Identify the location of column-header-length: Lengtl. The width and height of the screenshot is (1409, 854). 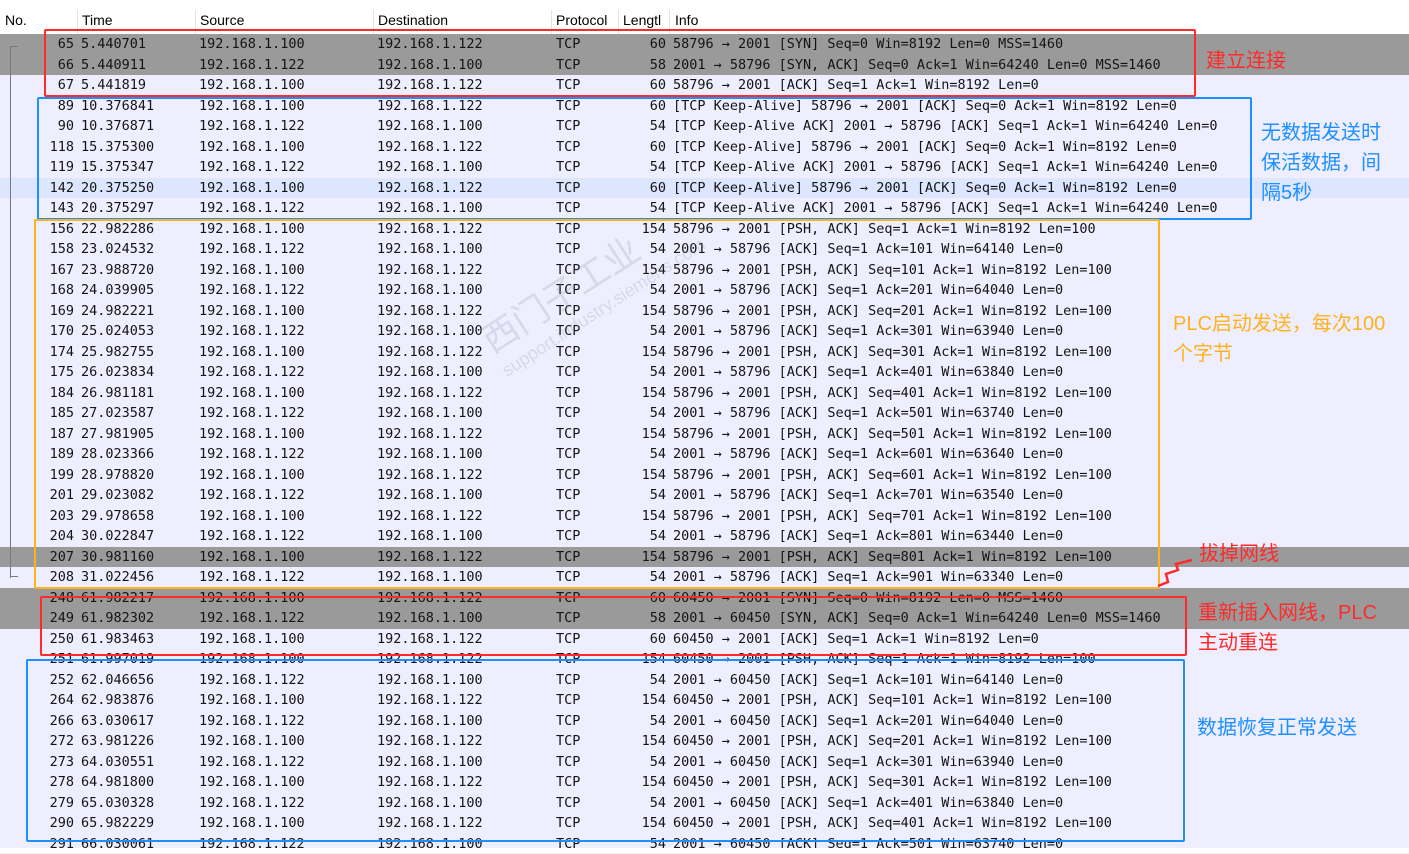
(645, 20).